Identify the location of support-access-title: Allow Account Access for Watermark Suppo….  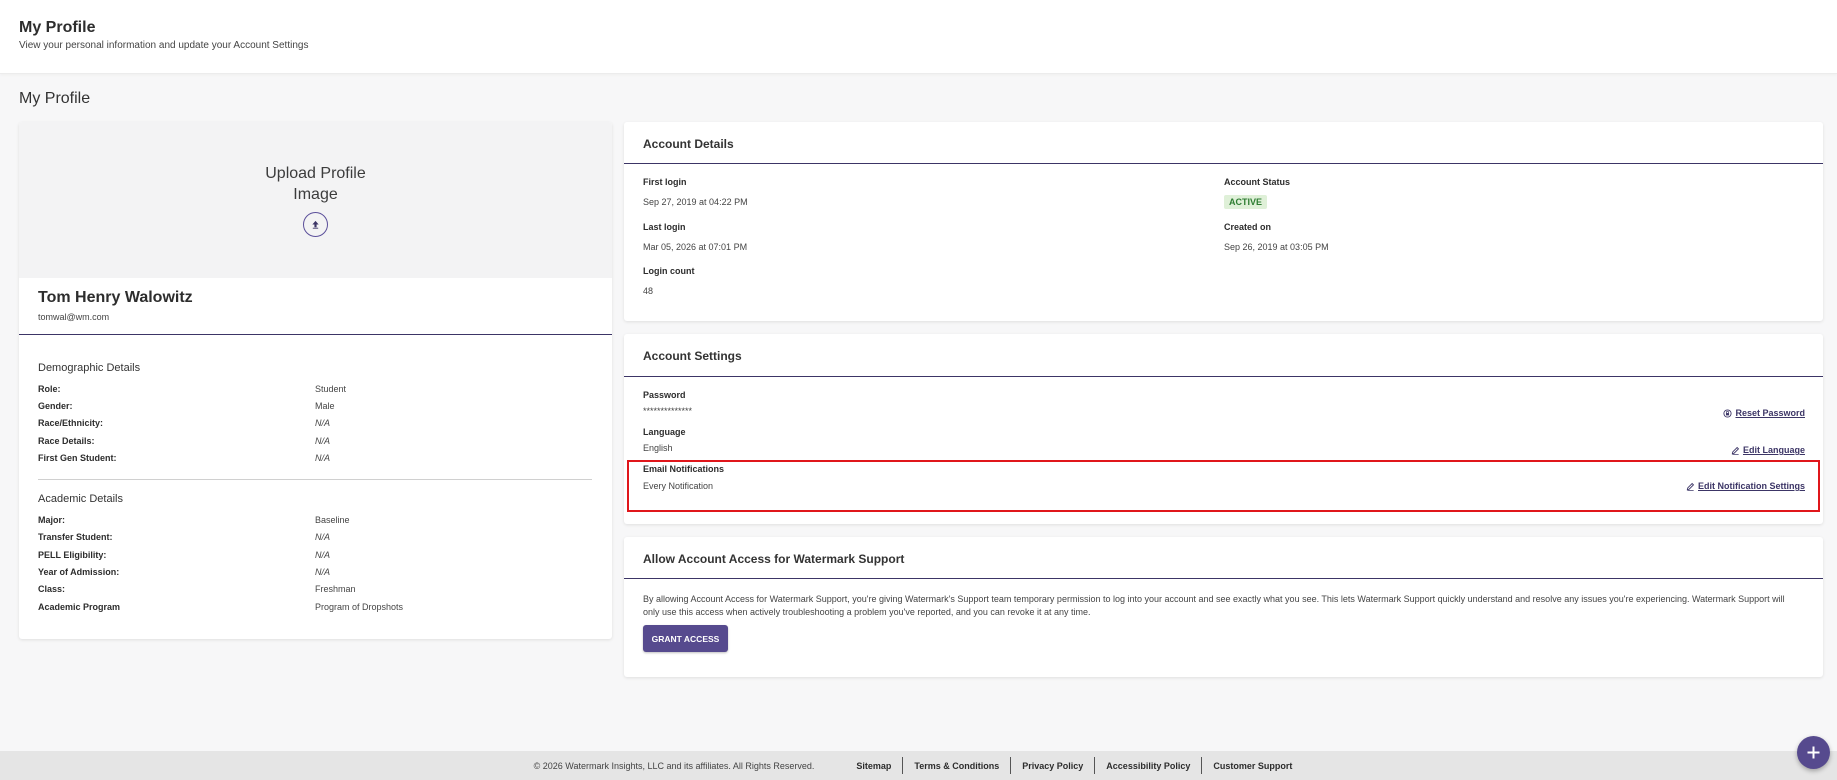
(774, 559).